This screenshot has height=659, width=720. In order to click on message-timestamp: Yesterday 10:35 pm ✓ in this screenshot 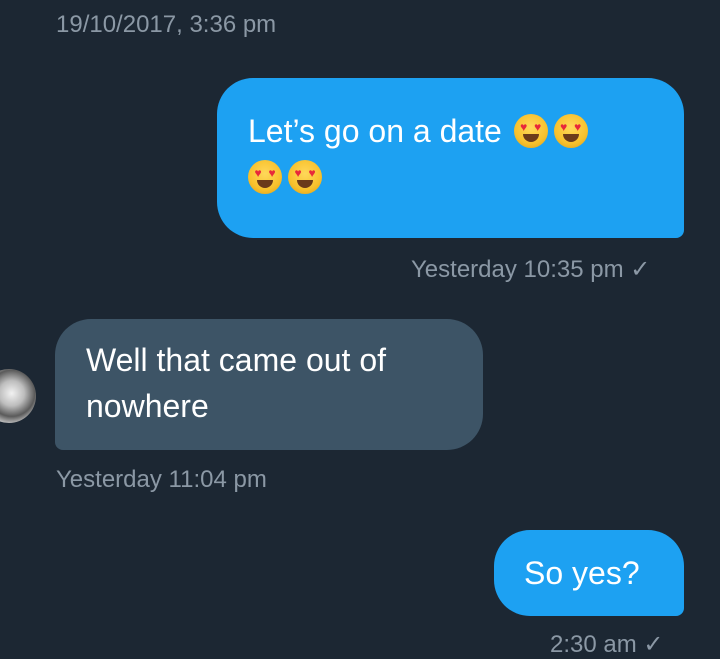, I will do `click(530, 269)`.